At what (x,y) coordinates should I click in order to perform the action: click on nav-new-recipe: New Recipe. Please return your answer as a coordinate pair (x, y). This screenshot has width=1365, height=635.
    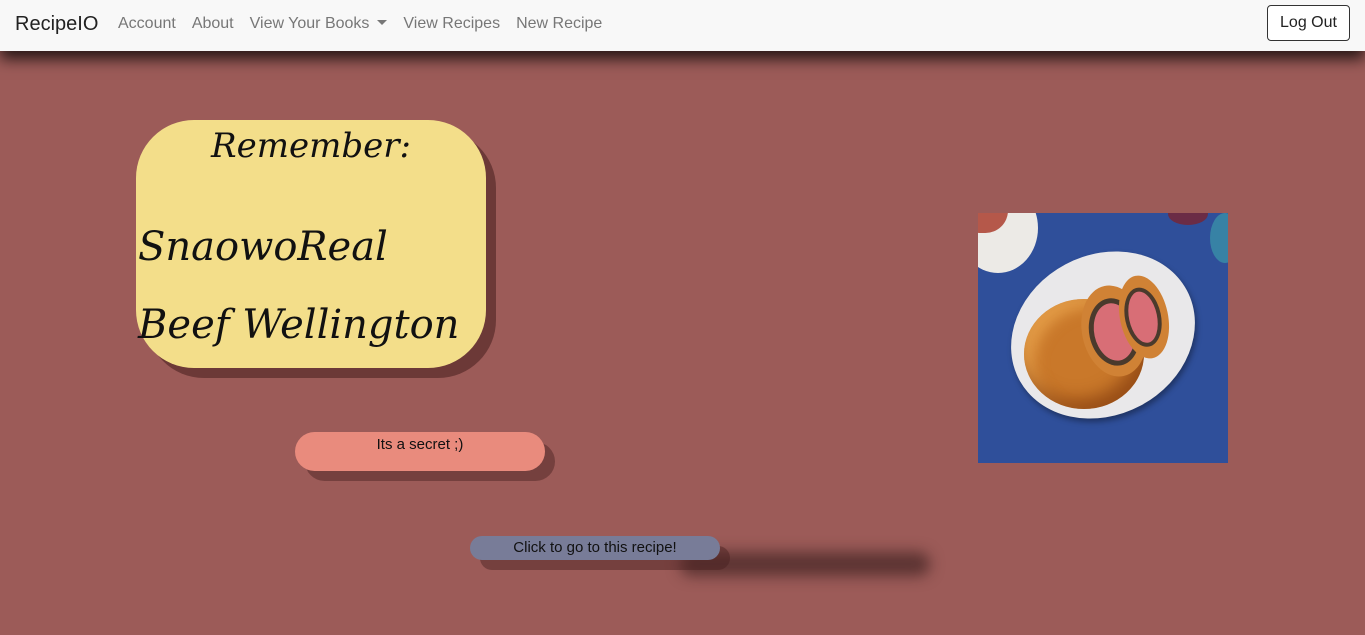
    Looking at the image, I should click on (559, 24).